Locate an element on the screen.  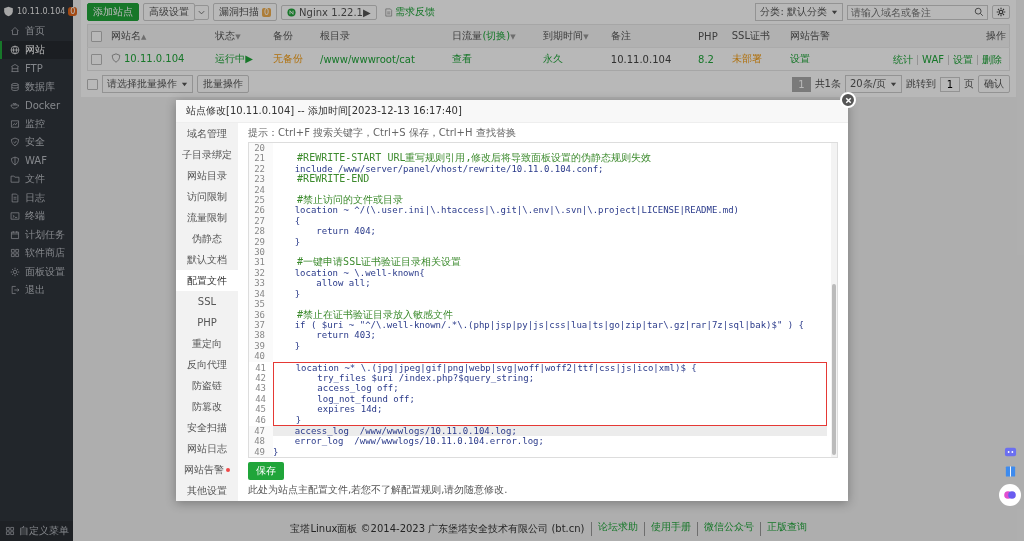
settings-tab: 子目录绑定 is located at coordinates (207, 155).